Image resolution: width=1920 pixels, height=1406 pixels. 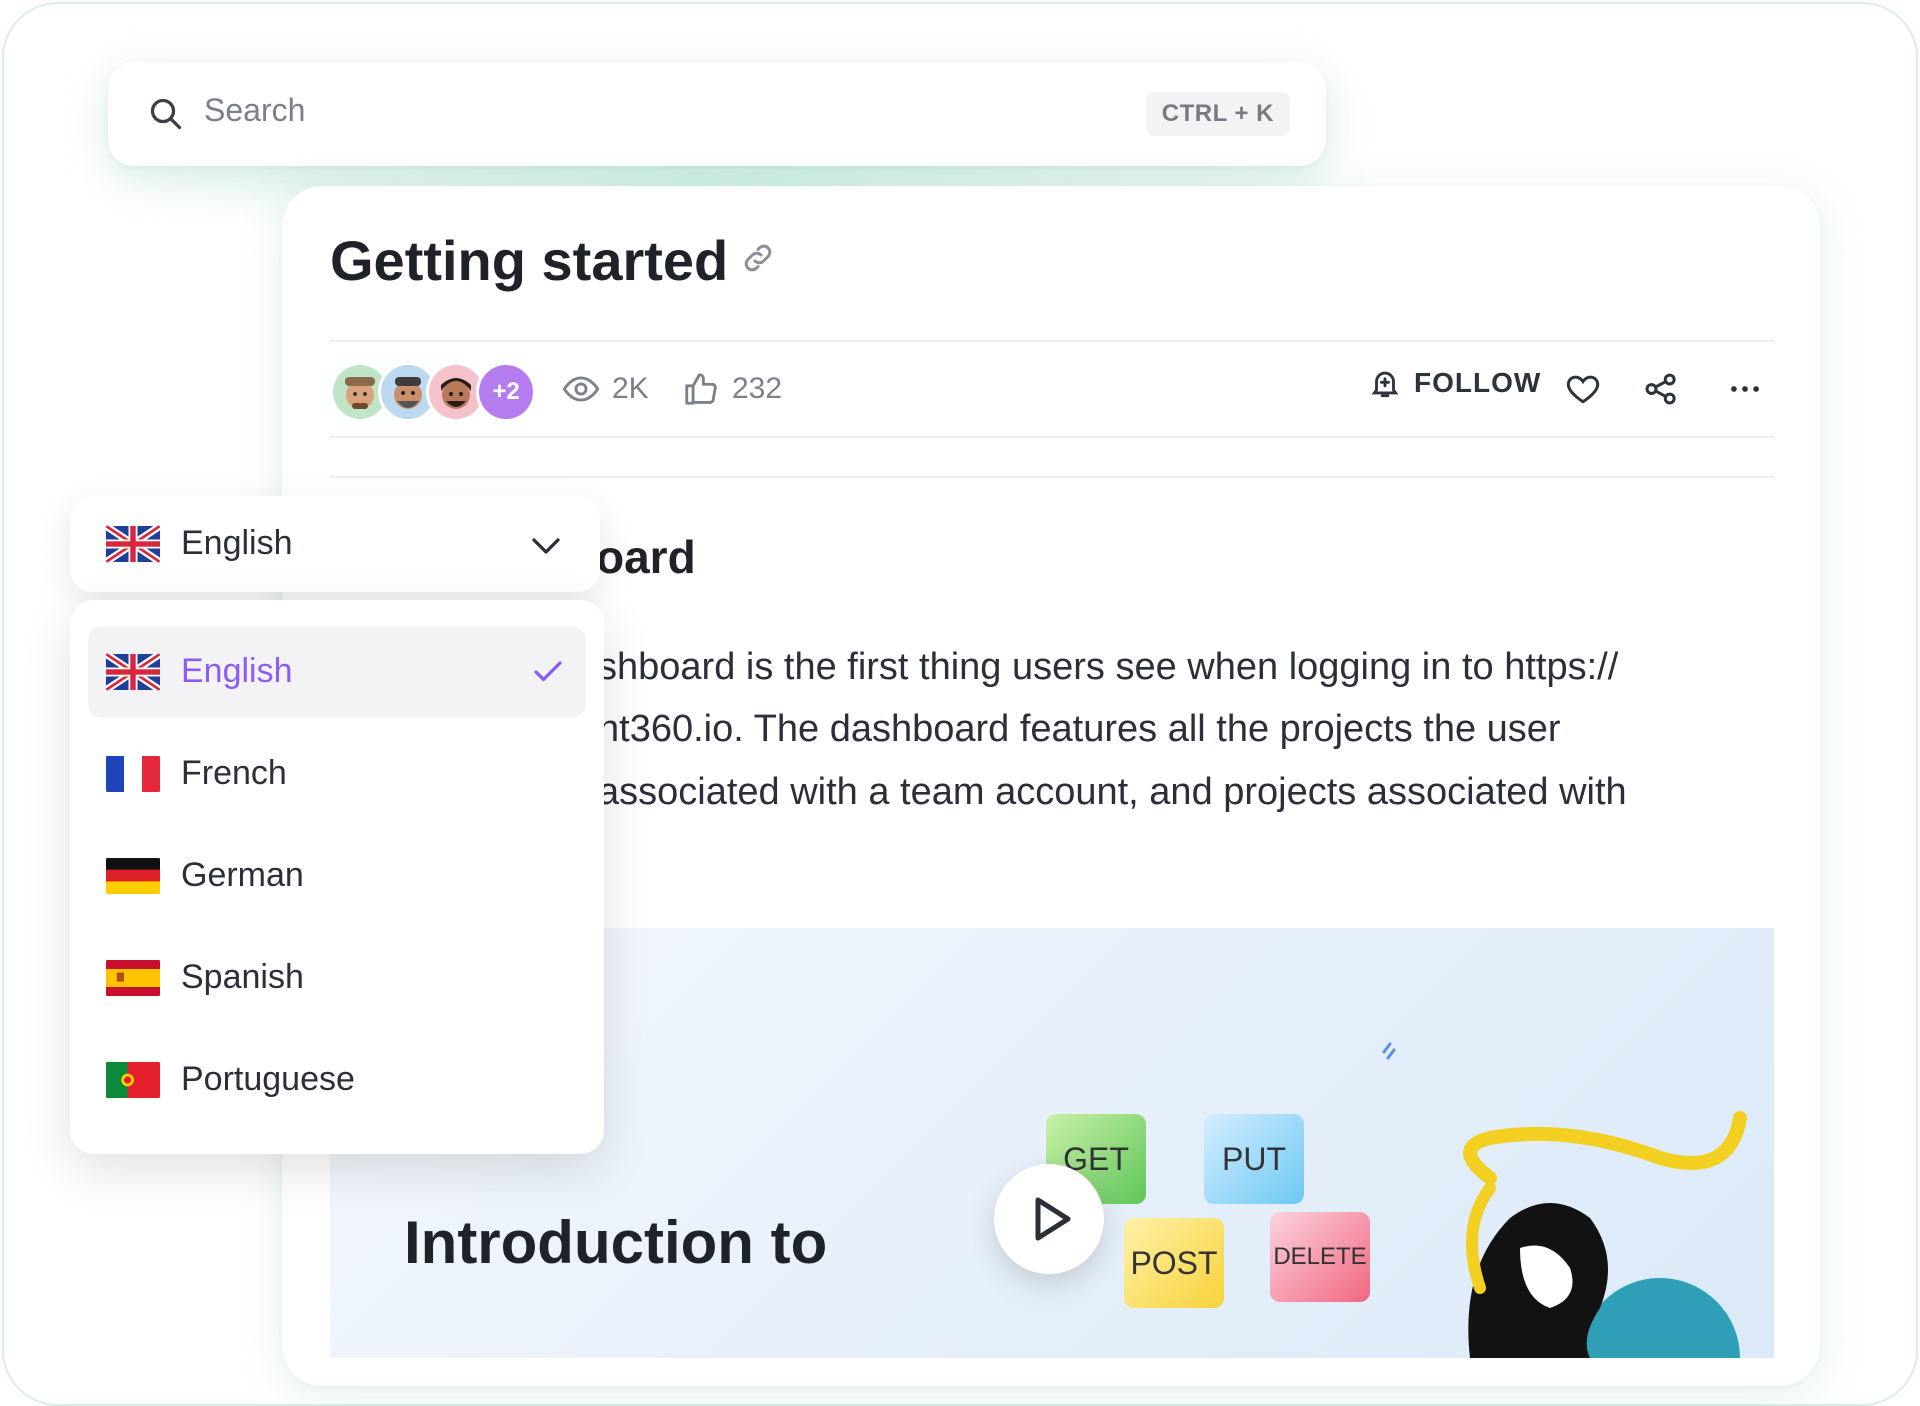 What do you see at coordinates (758, 258) in the screenshot?
I see `link-icon` at bounding box center [758, 258].